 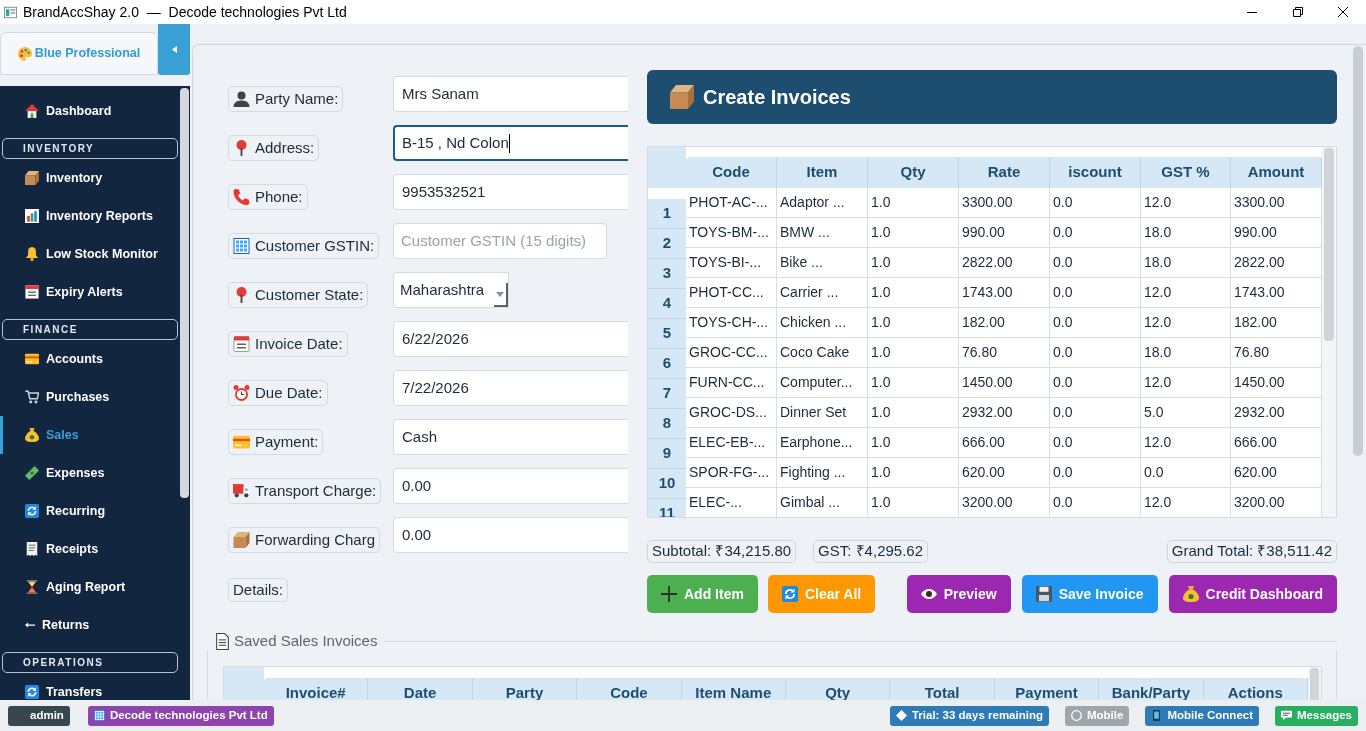 I want to click on input-field: Mrs Sanam, so click(x=510, y=94).